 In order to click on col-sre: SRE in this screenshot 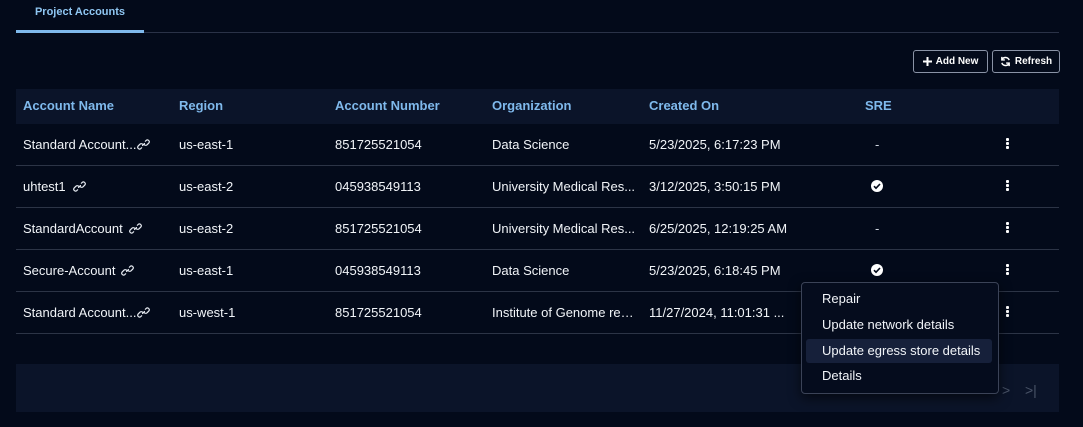, I will do `click(878, 105)`.